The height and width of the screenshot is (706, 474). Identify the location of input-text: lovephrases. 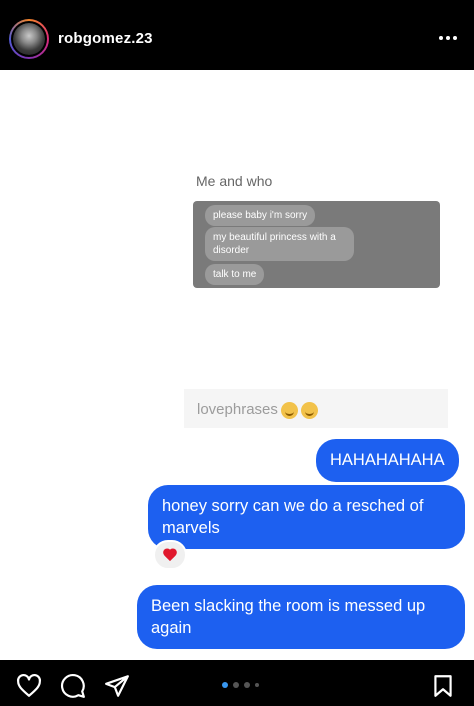
(257, 410).